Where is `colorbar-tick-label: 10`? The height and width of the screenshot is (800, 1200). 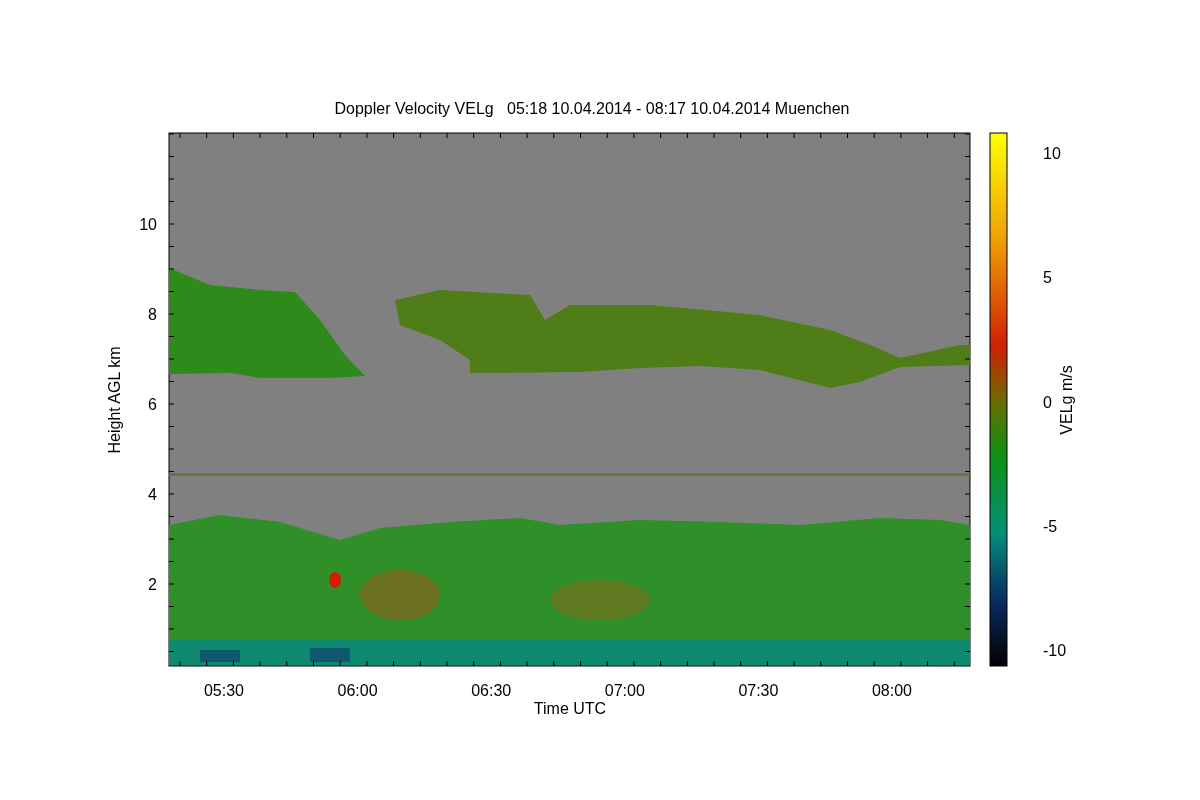 colorbar-tick-label: 10 is located at coordinates (1052, 153).